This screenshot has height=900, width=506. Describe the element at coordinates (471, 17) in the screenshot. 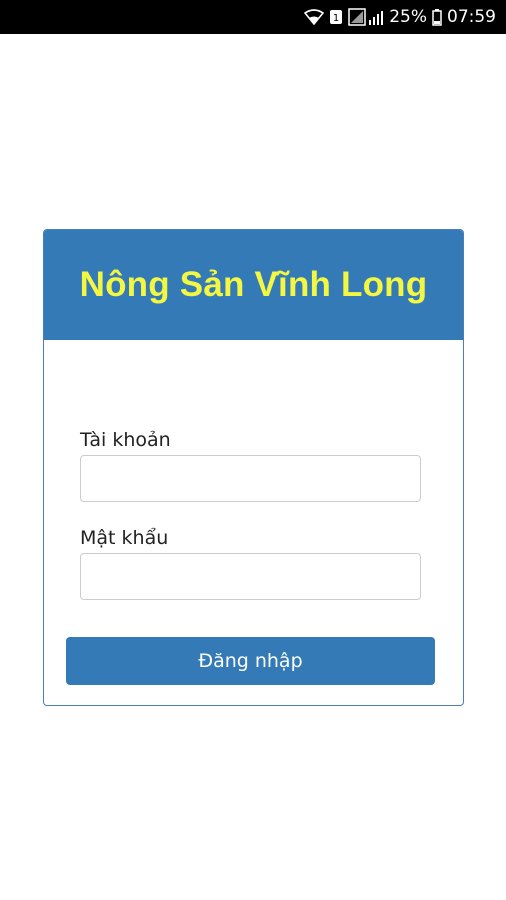

I see `clock-time: 07:59` at that location.